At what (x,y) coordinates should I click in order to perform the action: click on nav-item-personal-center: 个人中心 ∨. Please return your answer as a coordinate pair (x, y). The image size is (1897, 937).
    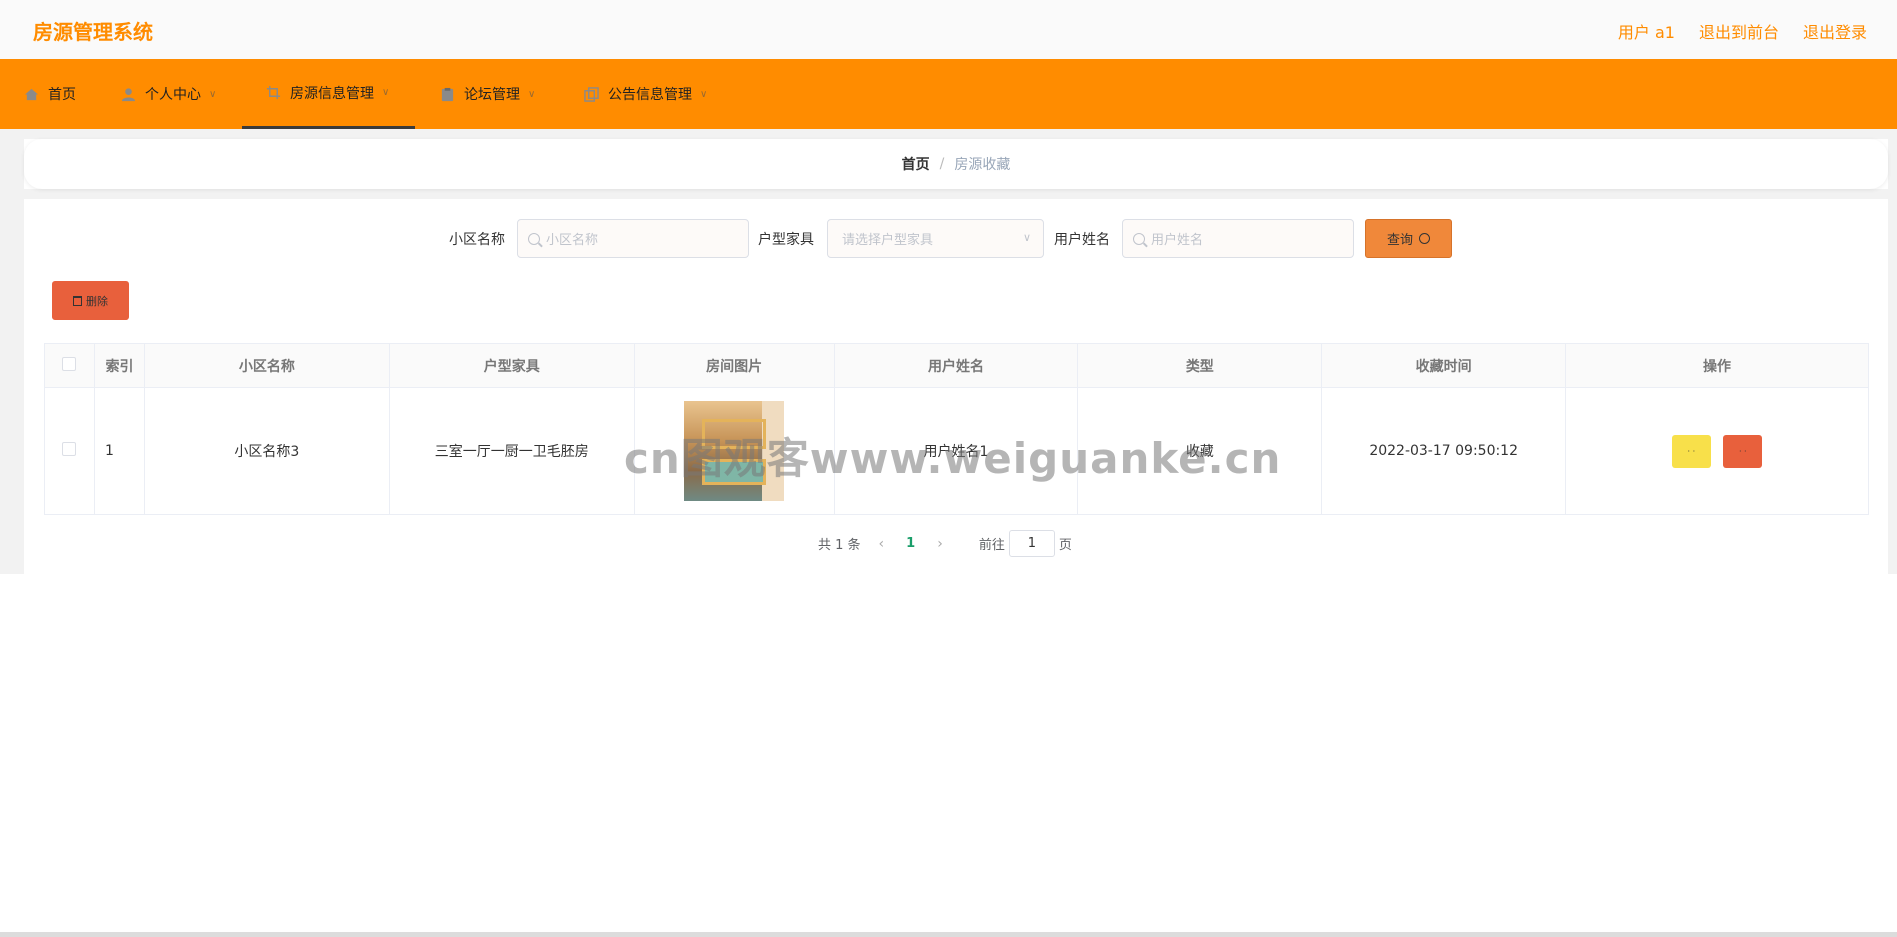
    Looking at the image, I should click on (168, 94).